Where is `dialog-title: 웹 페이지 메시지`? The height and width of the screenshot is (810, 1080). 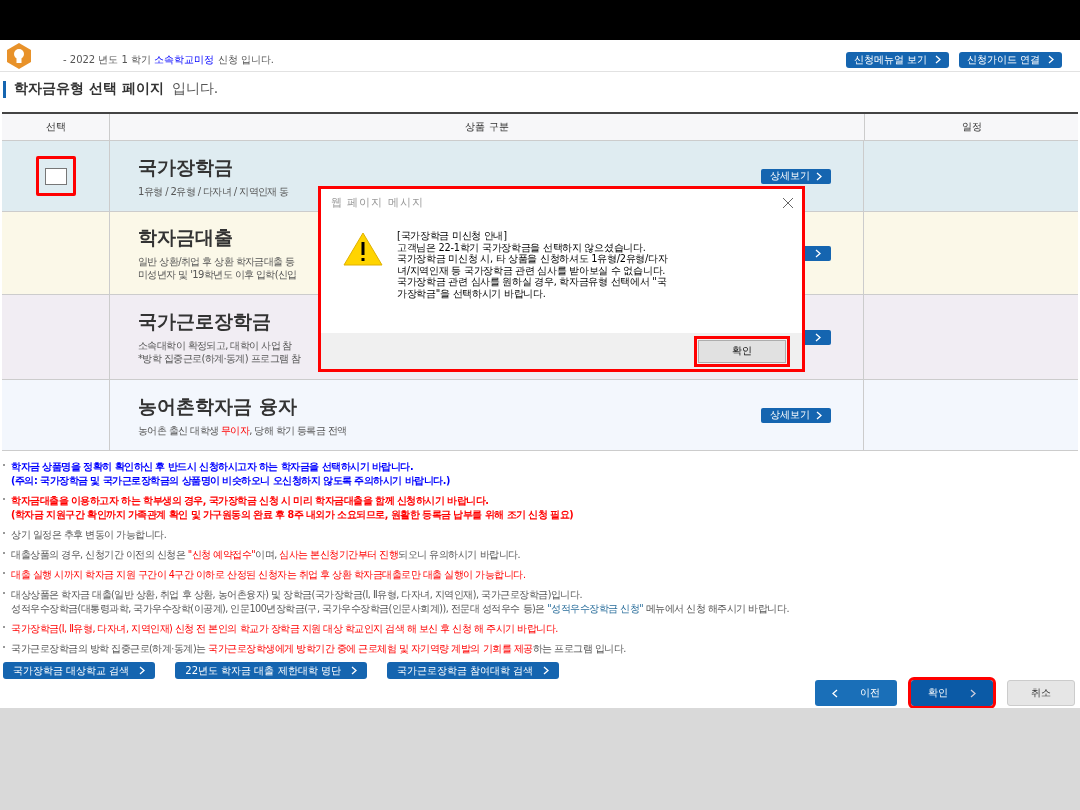 dialog-title: 웹 페이지 메시지 is located at coordinates (377, 202).